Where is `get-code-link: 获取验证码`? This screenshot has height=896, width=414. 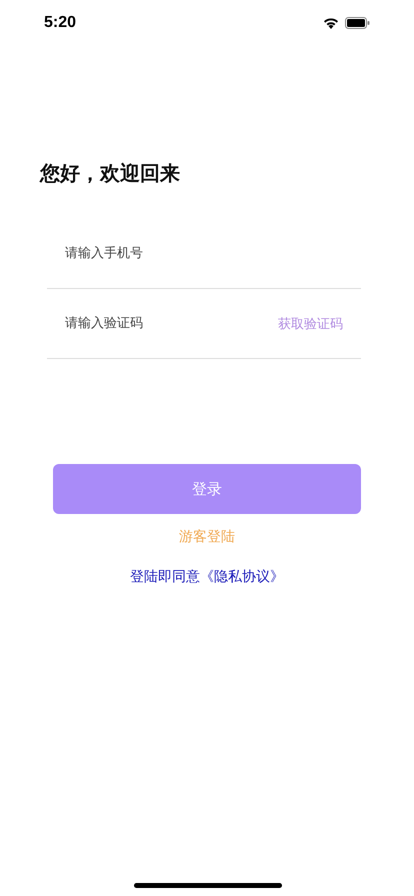 get-code-link: 获取验证码 is located at coordinates (310, 323).